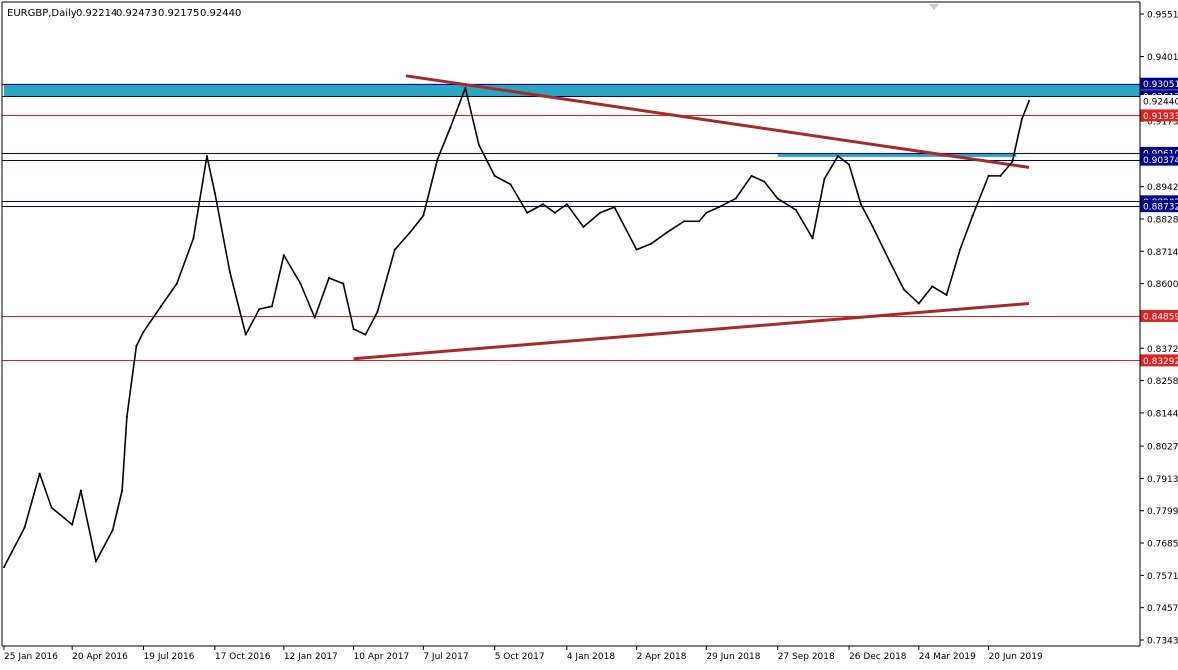 Image resolution: width=1178 pixels, height=670 pixels. I want to click on x-tick-label: 2 Apr 2018, so click(662, 657).